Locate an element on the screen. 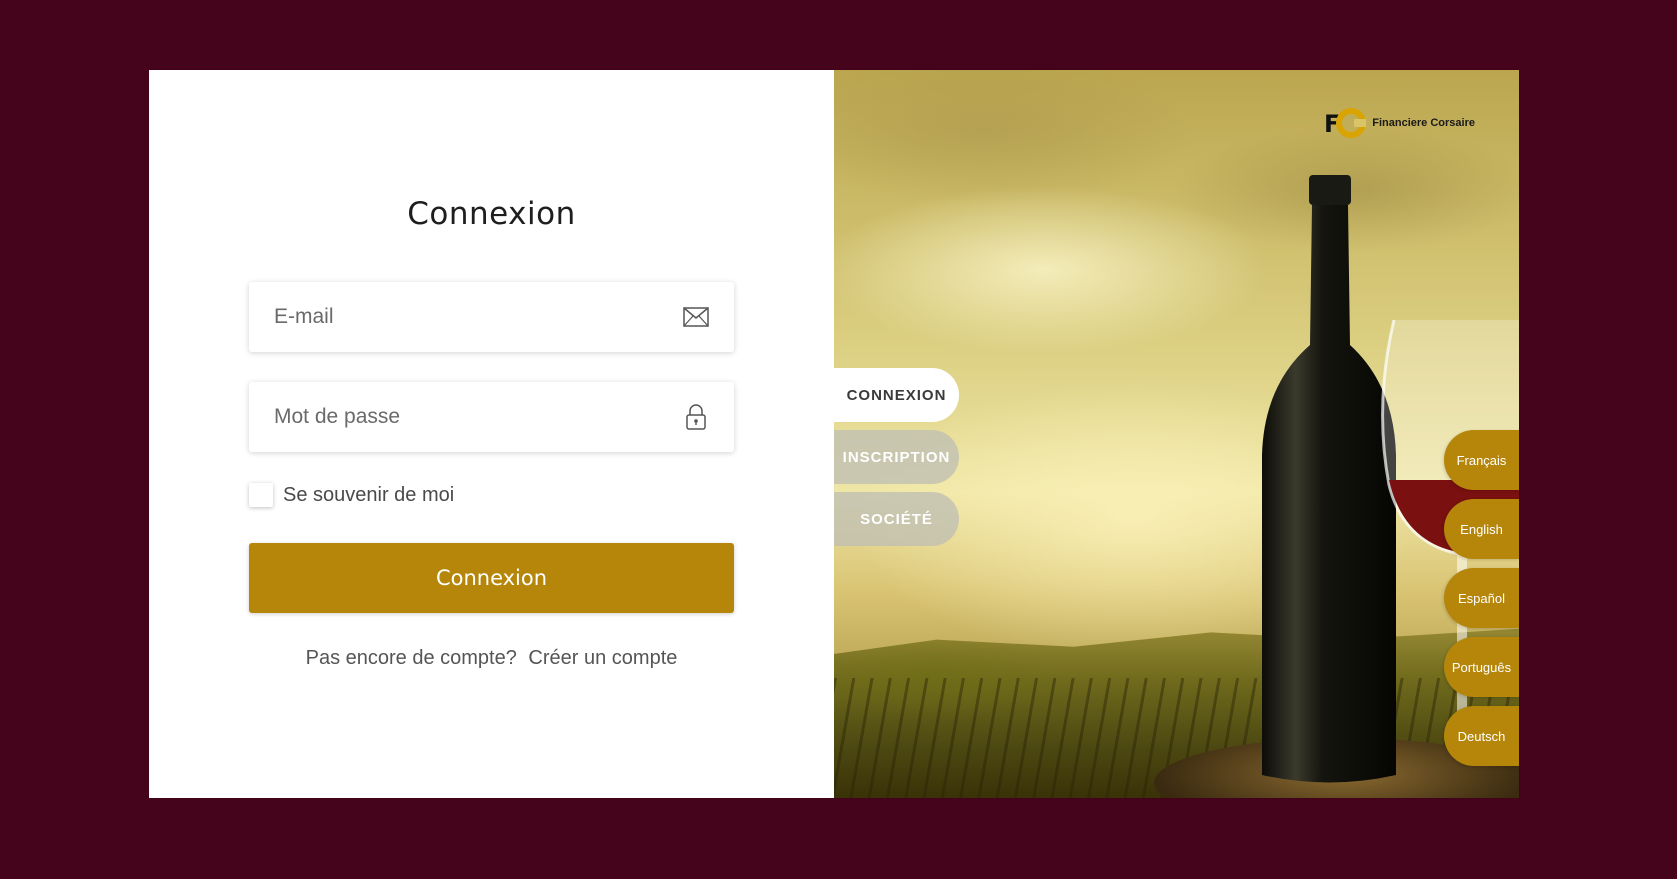 The width and height of the screenshot is (1677, 879). tab-inscription: INSCRIPTION is located at coordinates (896, 457).